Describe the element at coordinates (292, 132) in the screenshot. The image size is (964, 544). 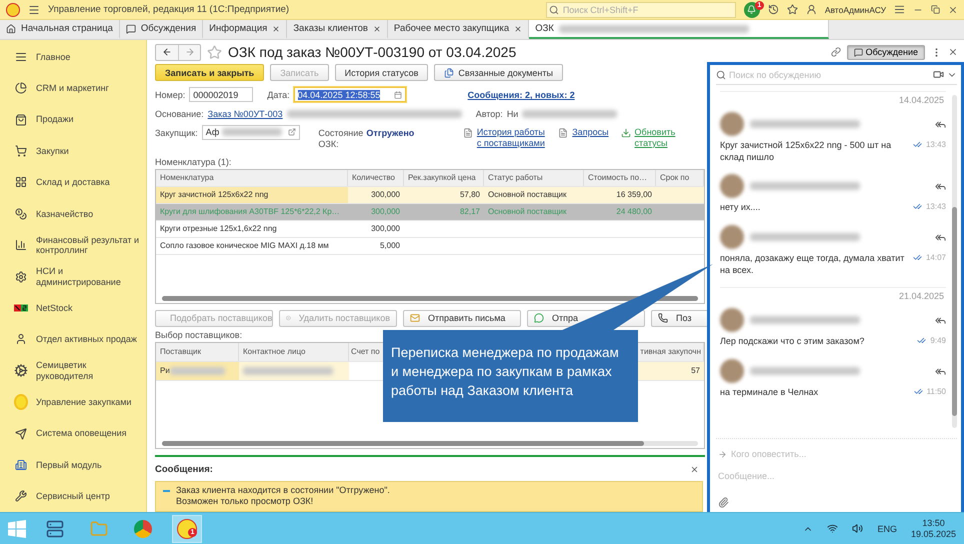
I see `open-icon` at that location.